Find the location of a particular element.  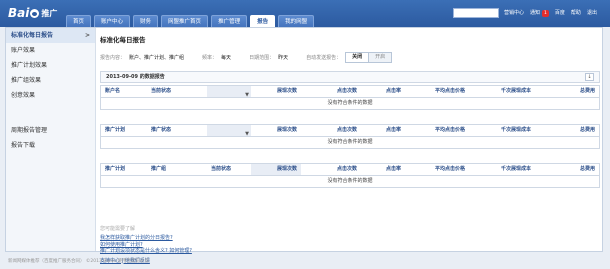

toggle-on-option: 开启 is located at coordinates (380, 57).